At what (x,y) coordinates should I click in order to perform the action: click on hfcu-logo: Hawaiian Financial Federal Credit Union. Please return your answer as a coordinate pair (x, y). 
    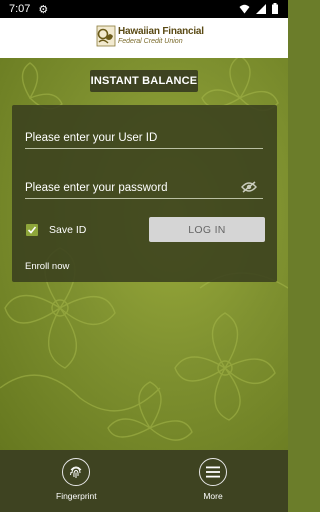
    Looking at the image, I should click on (150, 36).